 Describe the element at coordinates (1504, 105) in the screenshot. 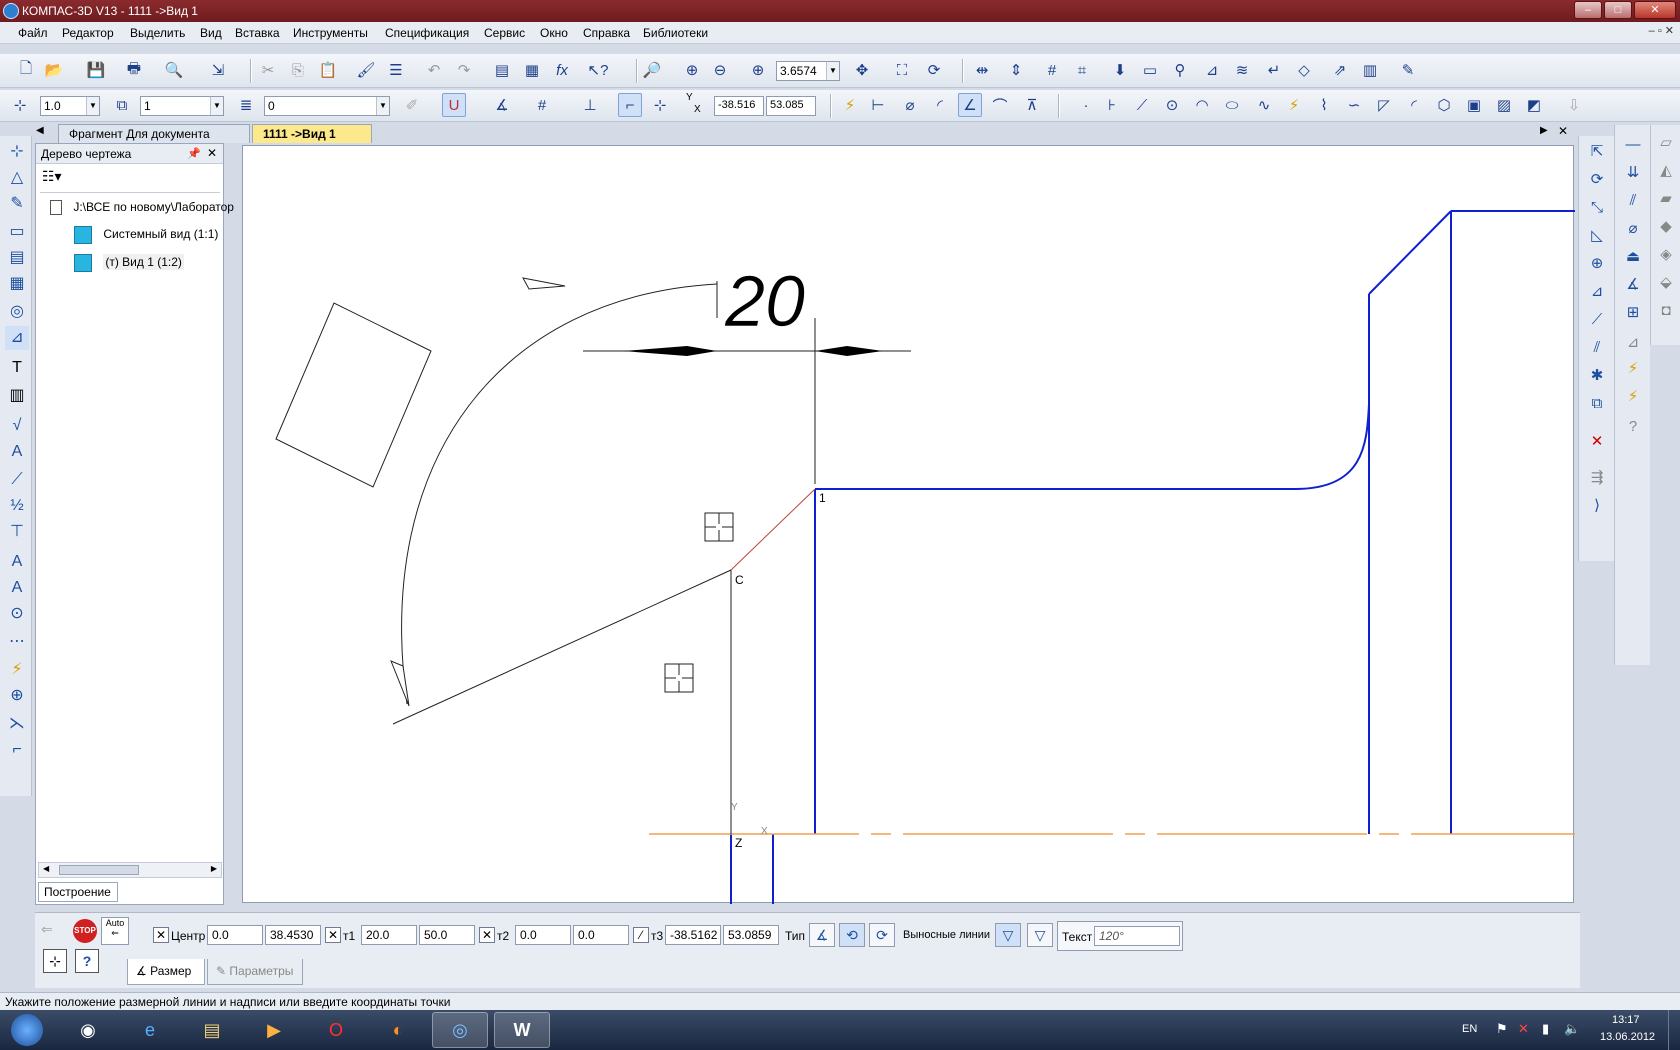

I see `hatching-icon: ▨` at that location.